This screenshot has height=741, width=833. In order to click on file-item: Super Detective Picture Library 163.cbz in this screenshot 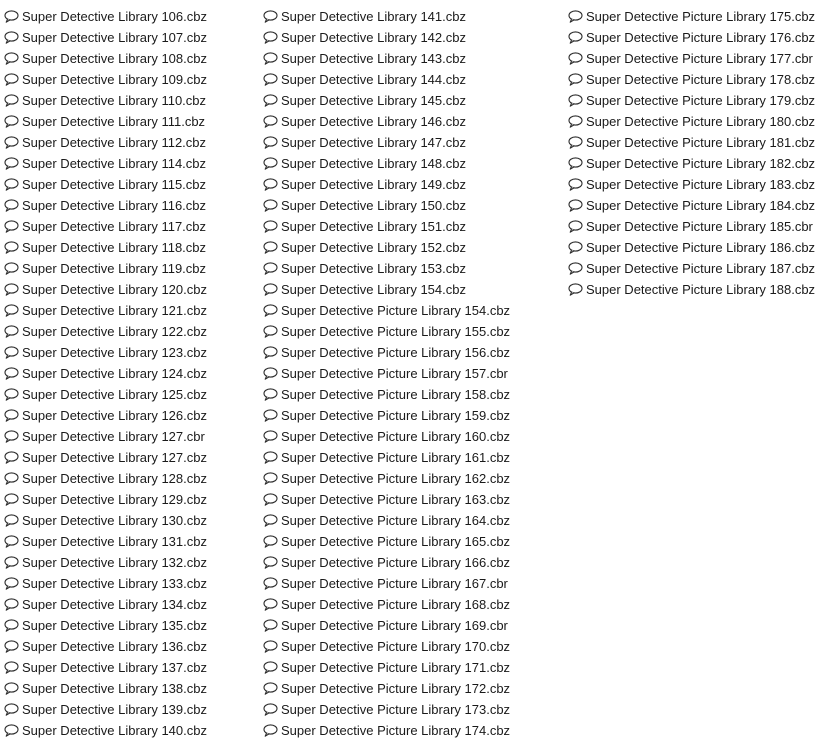, I will do `click(414, 499)`.